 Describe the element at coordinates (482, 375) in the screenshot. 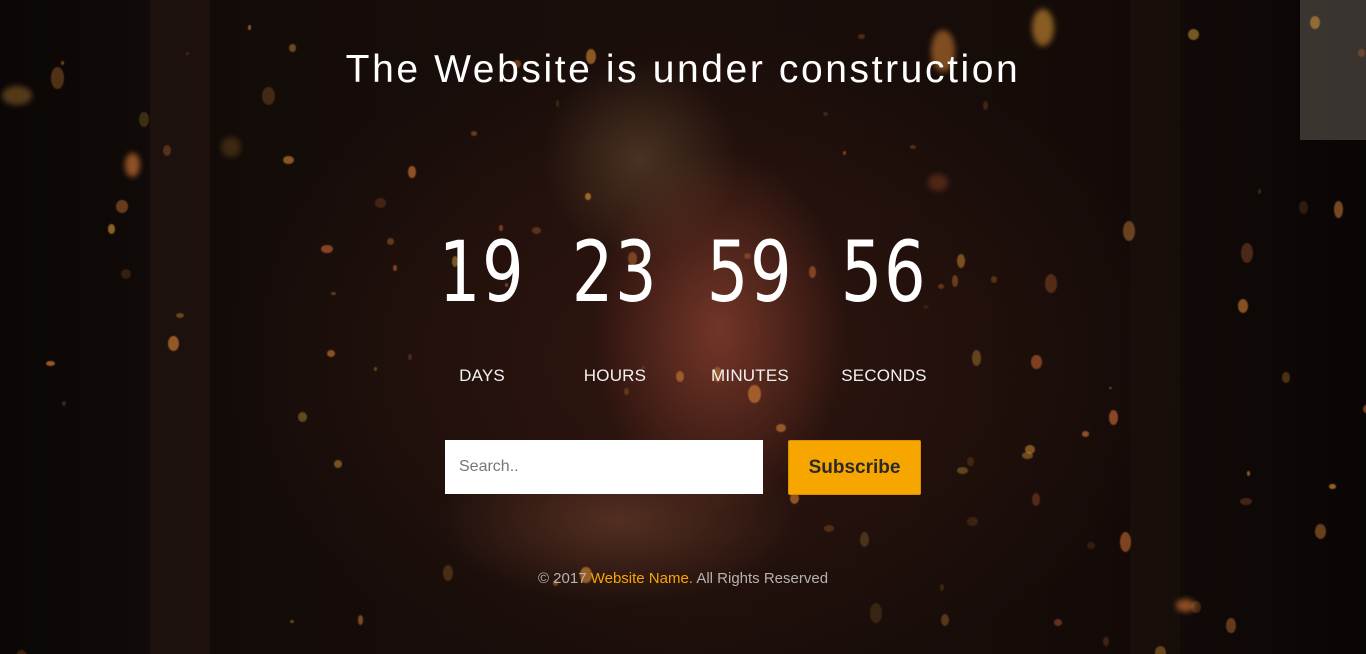

I see `countdown-days-label: DAYS` at that location.